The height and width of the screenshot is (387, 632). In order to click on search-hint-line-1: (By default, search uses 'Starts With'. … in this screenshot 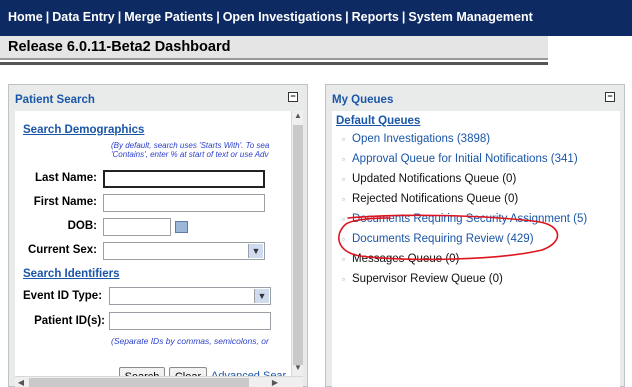, I will do `click(190, 145)`.